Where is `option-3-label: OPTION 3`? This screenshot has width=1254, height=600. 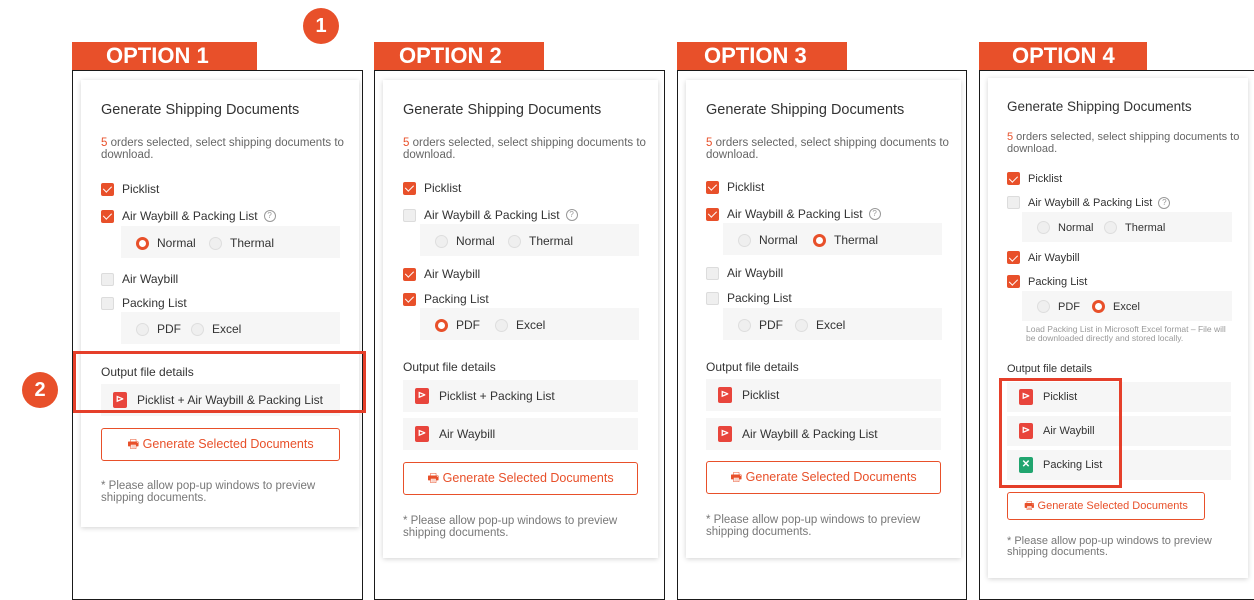 option-3-label: OPTION 3 is located at coordinates (762, 56).